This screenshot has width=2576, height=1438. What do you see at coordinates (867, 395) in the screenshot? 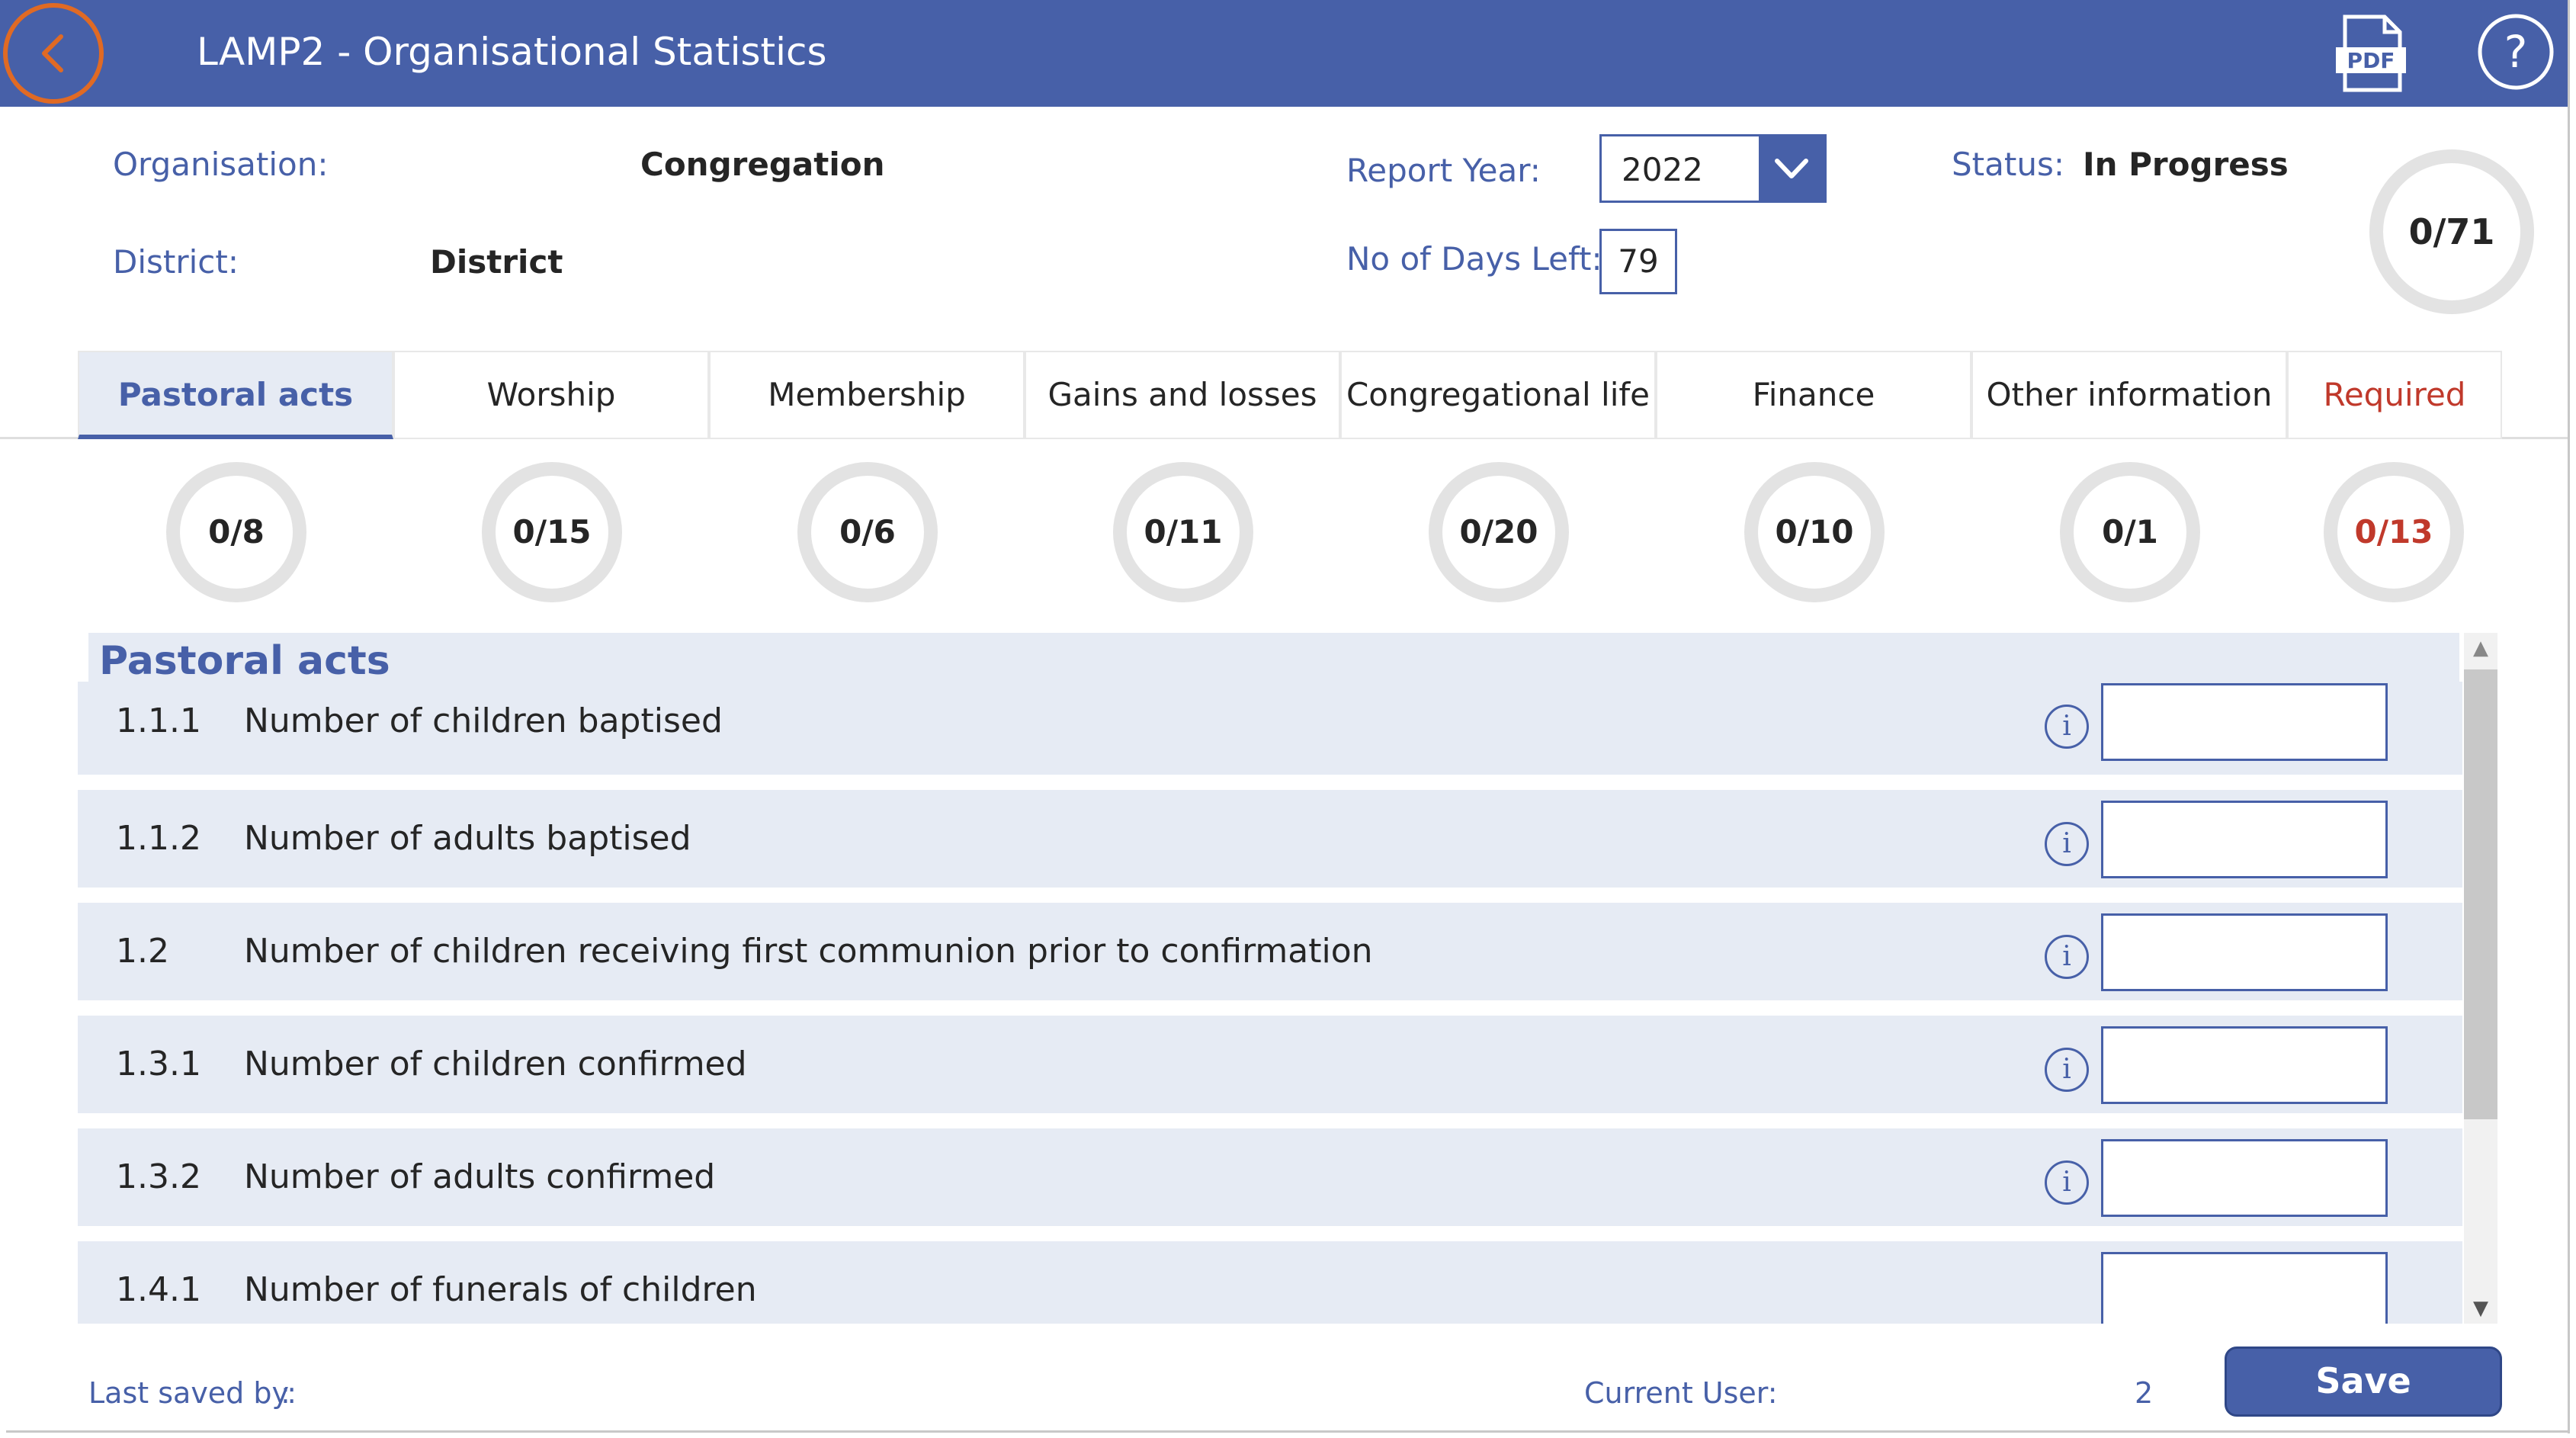
I see `tab-membership: Membership` at bounding box center [867, 395].